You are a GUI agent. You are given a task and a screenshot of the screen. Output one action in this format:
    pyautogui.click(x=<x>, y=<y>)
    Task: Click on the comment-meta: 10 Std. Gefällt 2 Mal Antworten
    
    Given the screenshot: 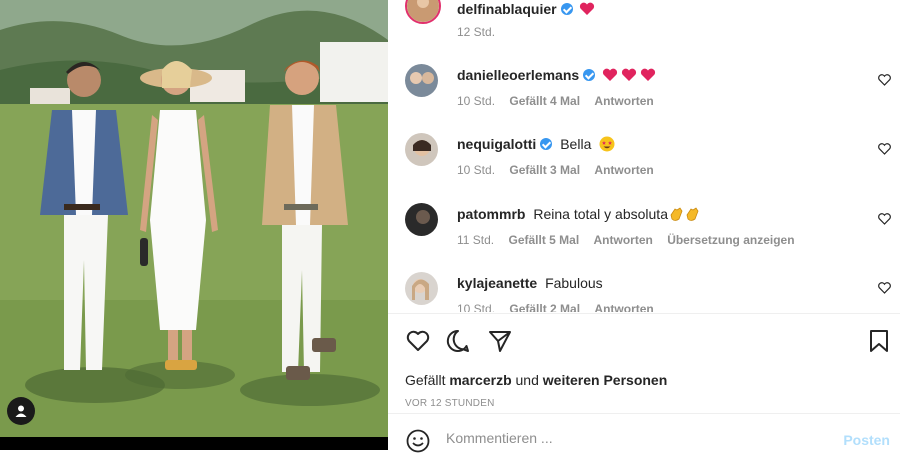 What is the action you would take?
    pyautogui.click(x=561, y=307)
    